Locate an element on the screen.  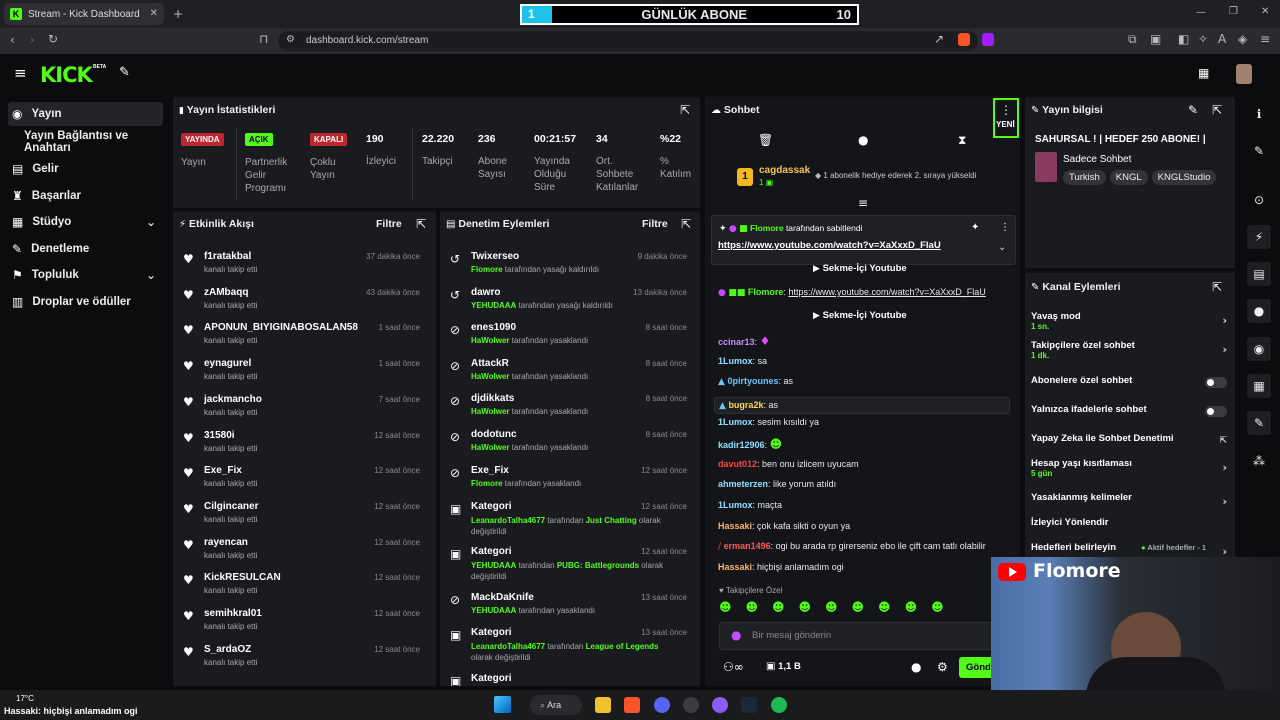
taskbar-search: ⌕ Ara is located at coordinates (556, 705).